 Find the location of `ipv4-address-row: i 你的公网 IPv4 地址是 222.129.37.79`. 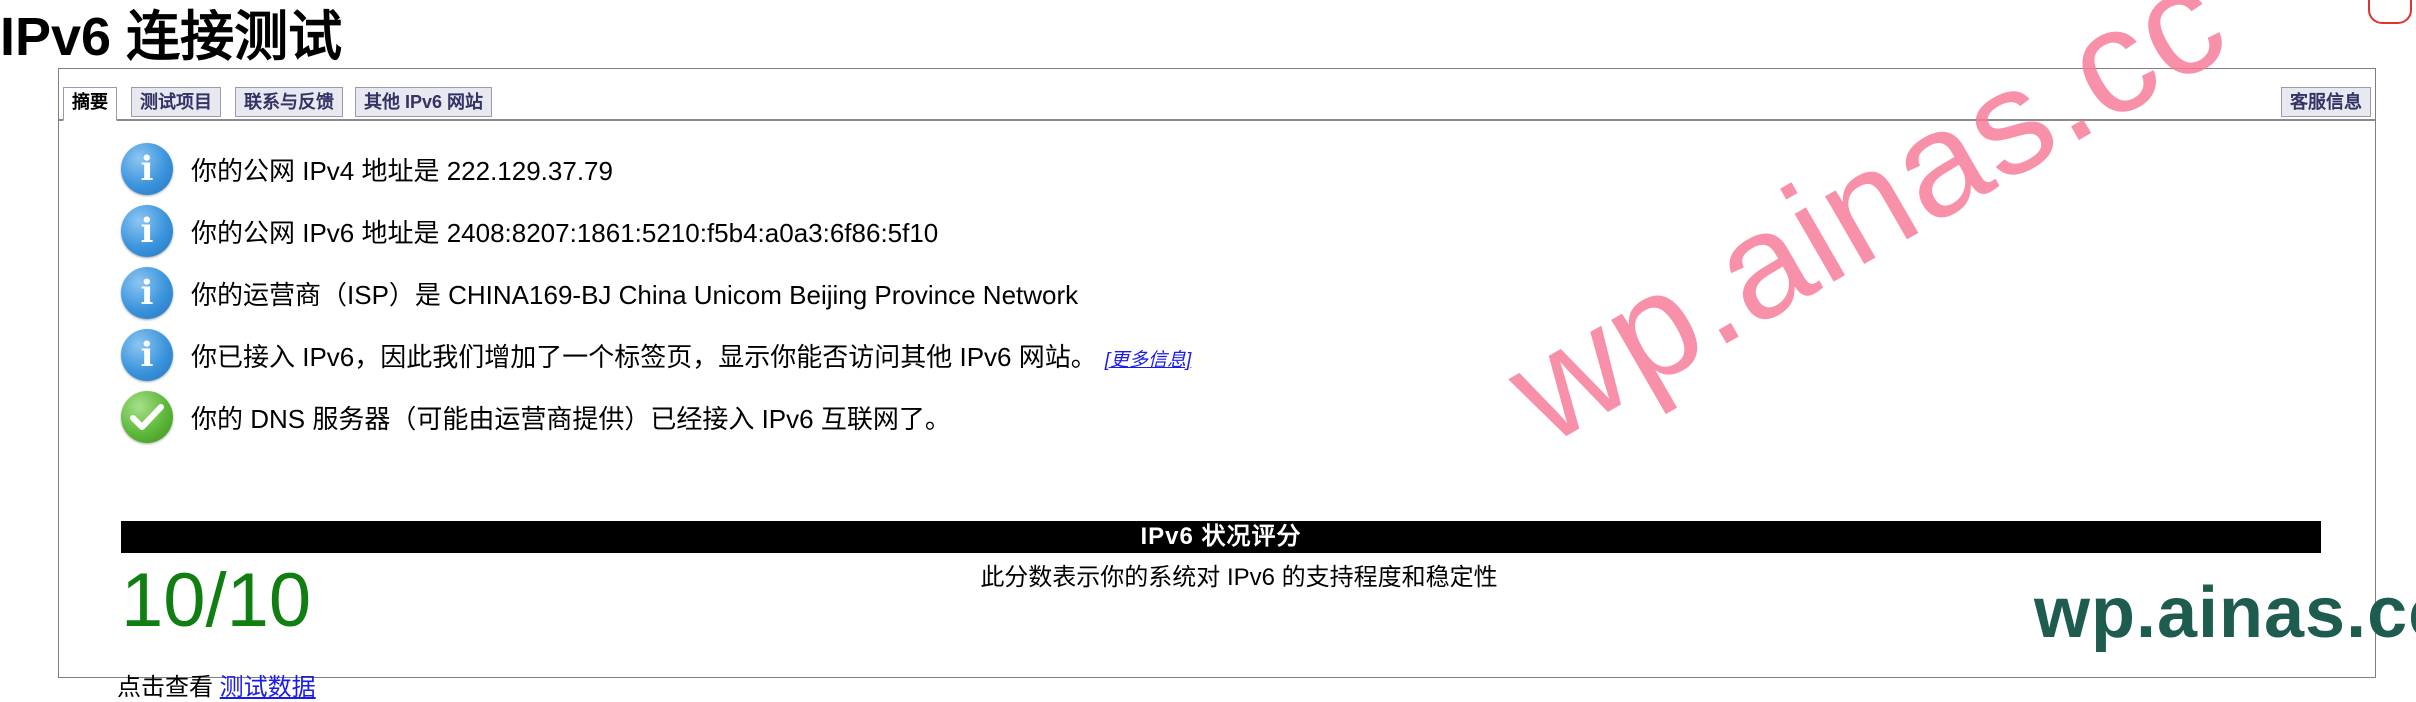

ipv4-address-row: i 你的公网 IPv4 地址是 222.129.37.79 is located at coordinates (367, 169).